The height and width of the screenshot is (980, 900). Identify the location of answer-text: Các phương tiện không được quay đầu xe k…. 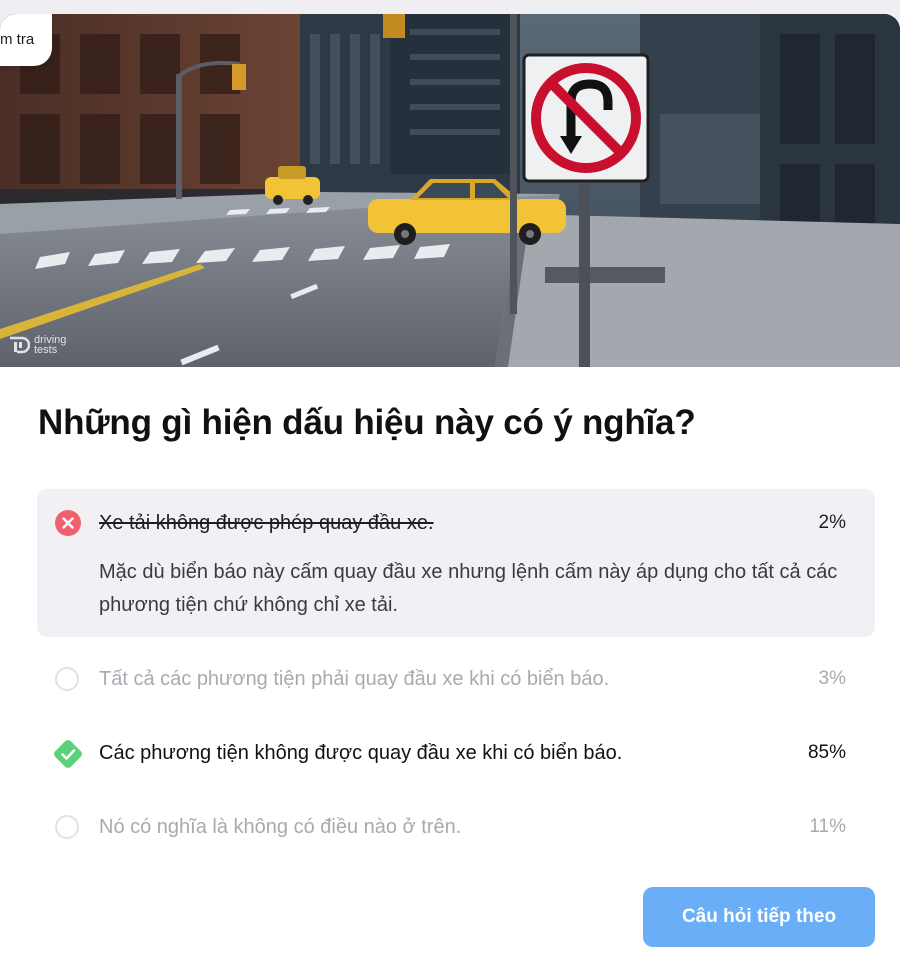
(361, 753).